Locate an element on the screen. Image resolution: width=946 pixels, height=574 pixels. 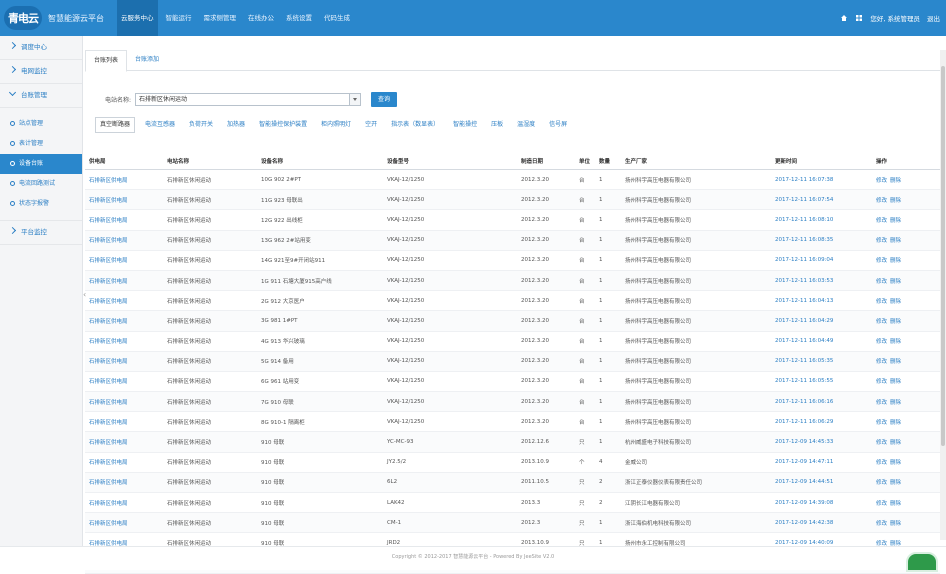
topnav-item-smart-operation: 智能运行 is located at coordinates (179, 18).